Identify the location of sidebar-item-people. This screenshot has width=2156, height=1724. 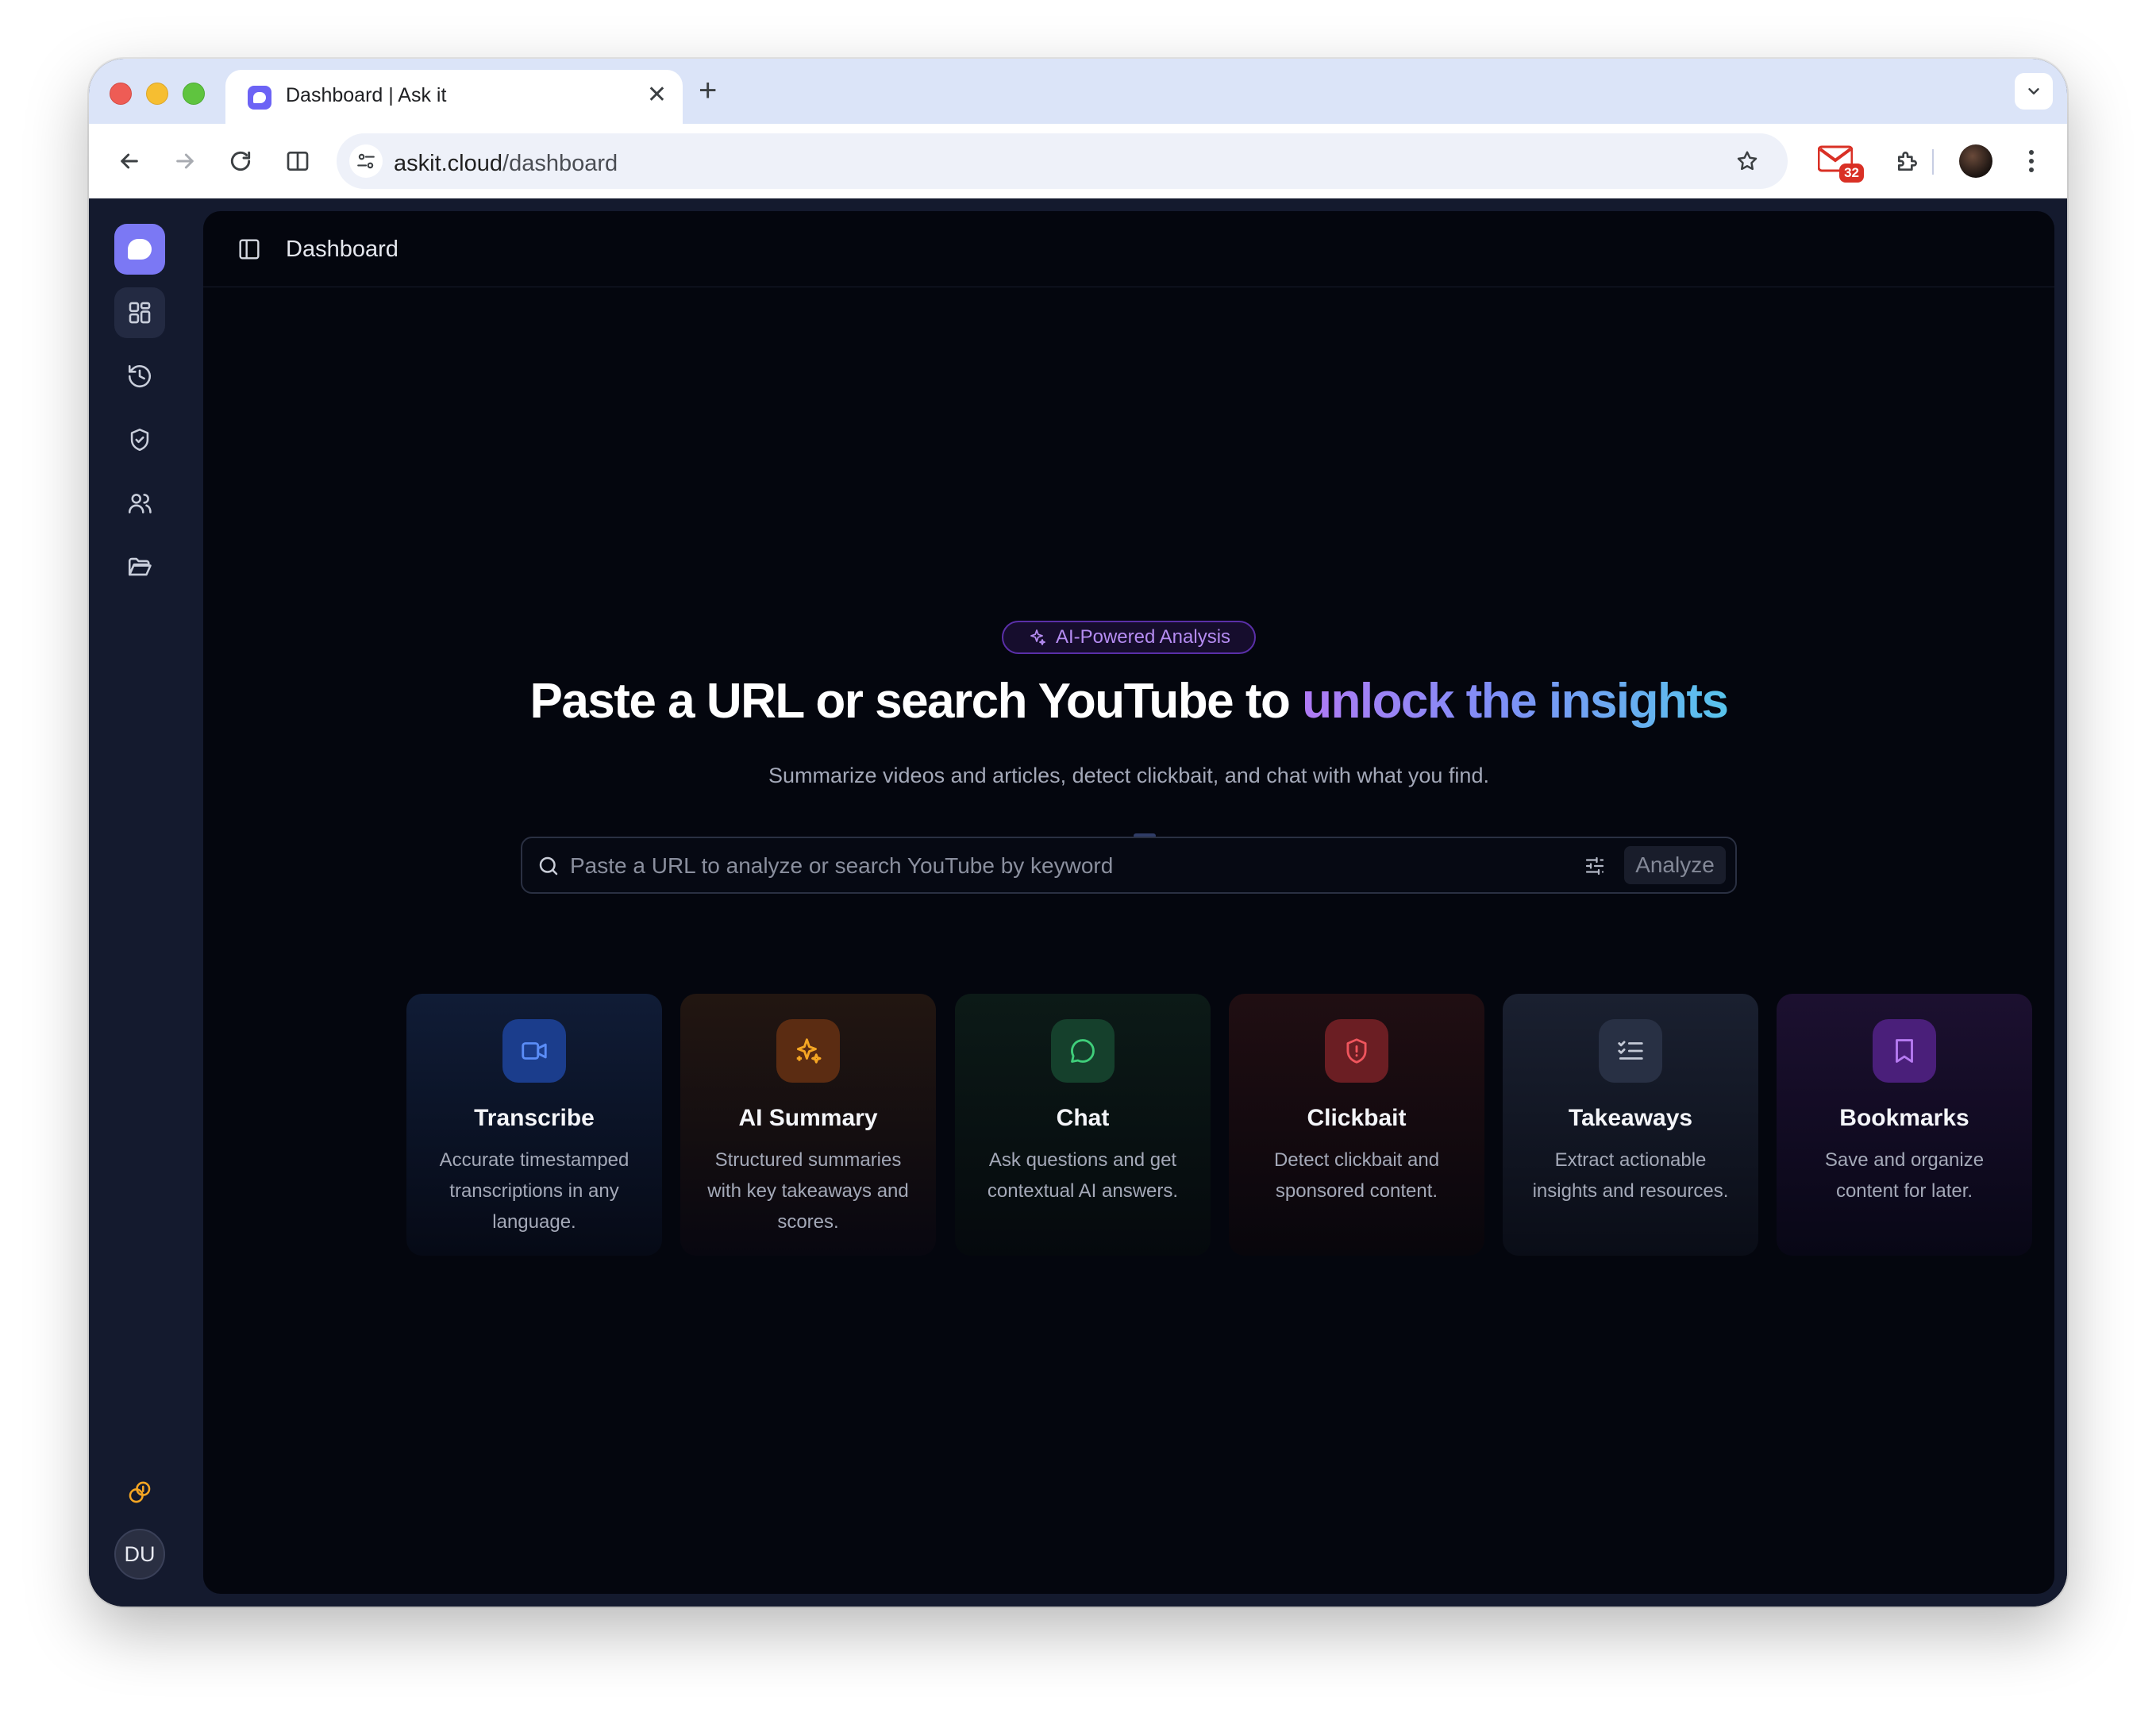
(139, 503).